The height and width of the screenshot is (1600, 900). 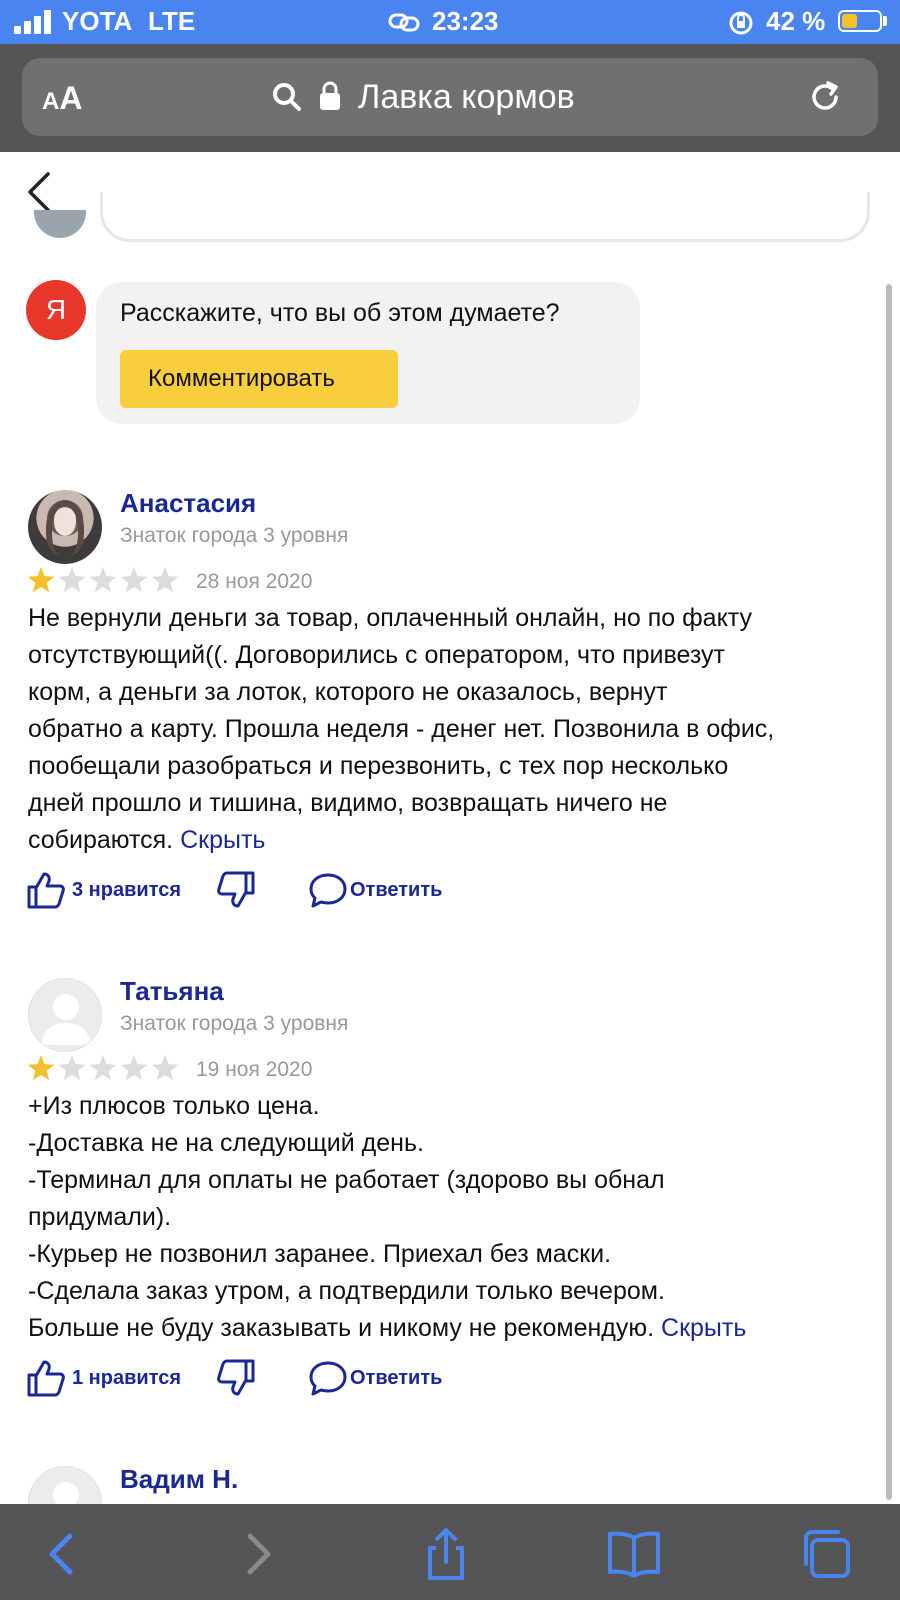 What do you see at coordinates (101, 840) in the screenshot?
I see `review-text-line: собираются.` at bounding box center [101, 840].